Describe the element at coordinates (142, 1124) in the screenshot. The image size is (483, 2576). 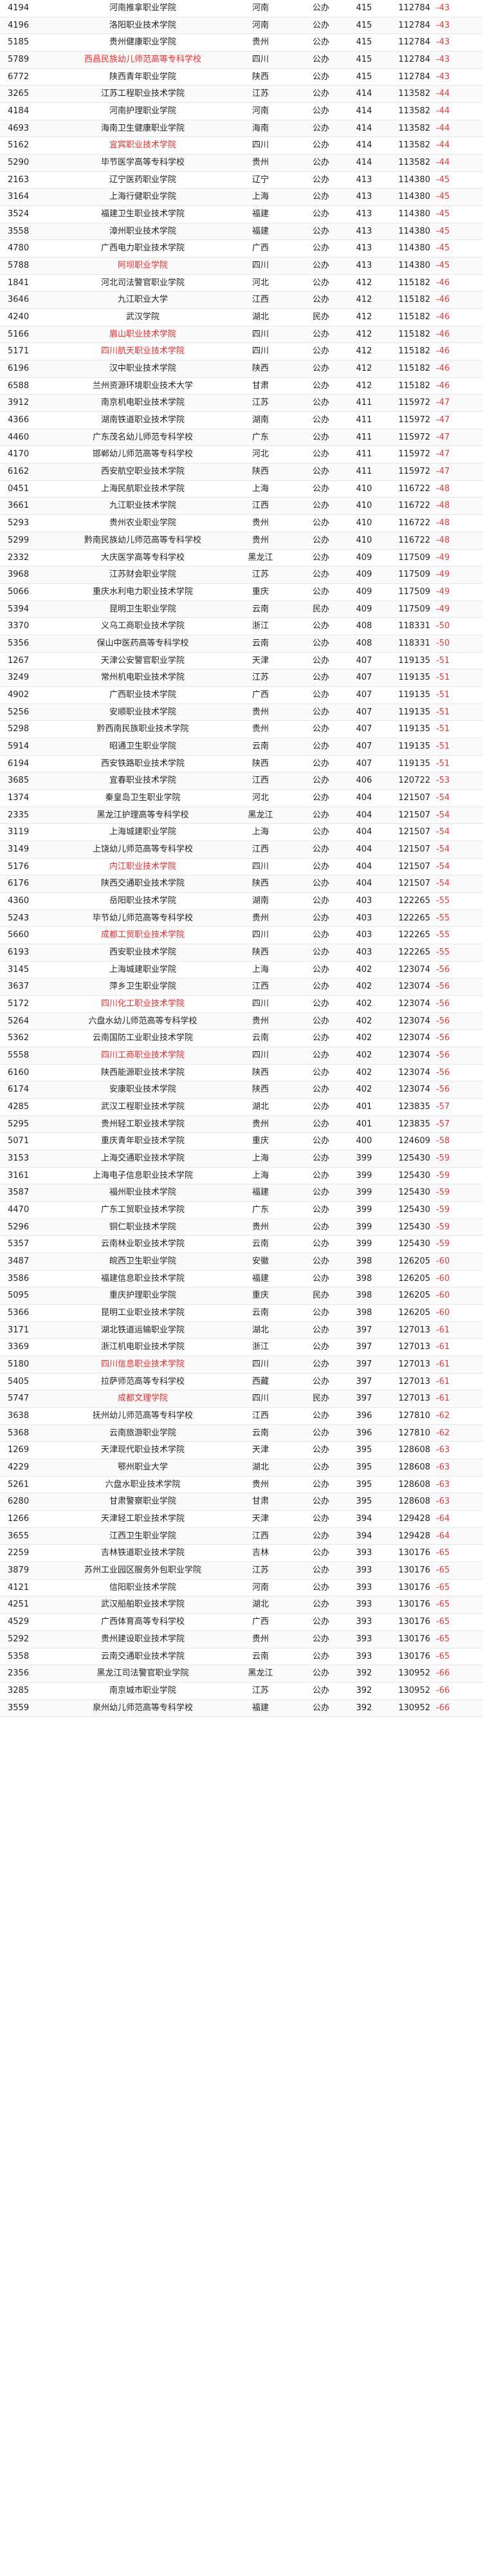
I see `cell-name: 贵州轻工职业技术学院` at that location.